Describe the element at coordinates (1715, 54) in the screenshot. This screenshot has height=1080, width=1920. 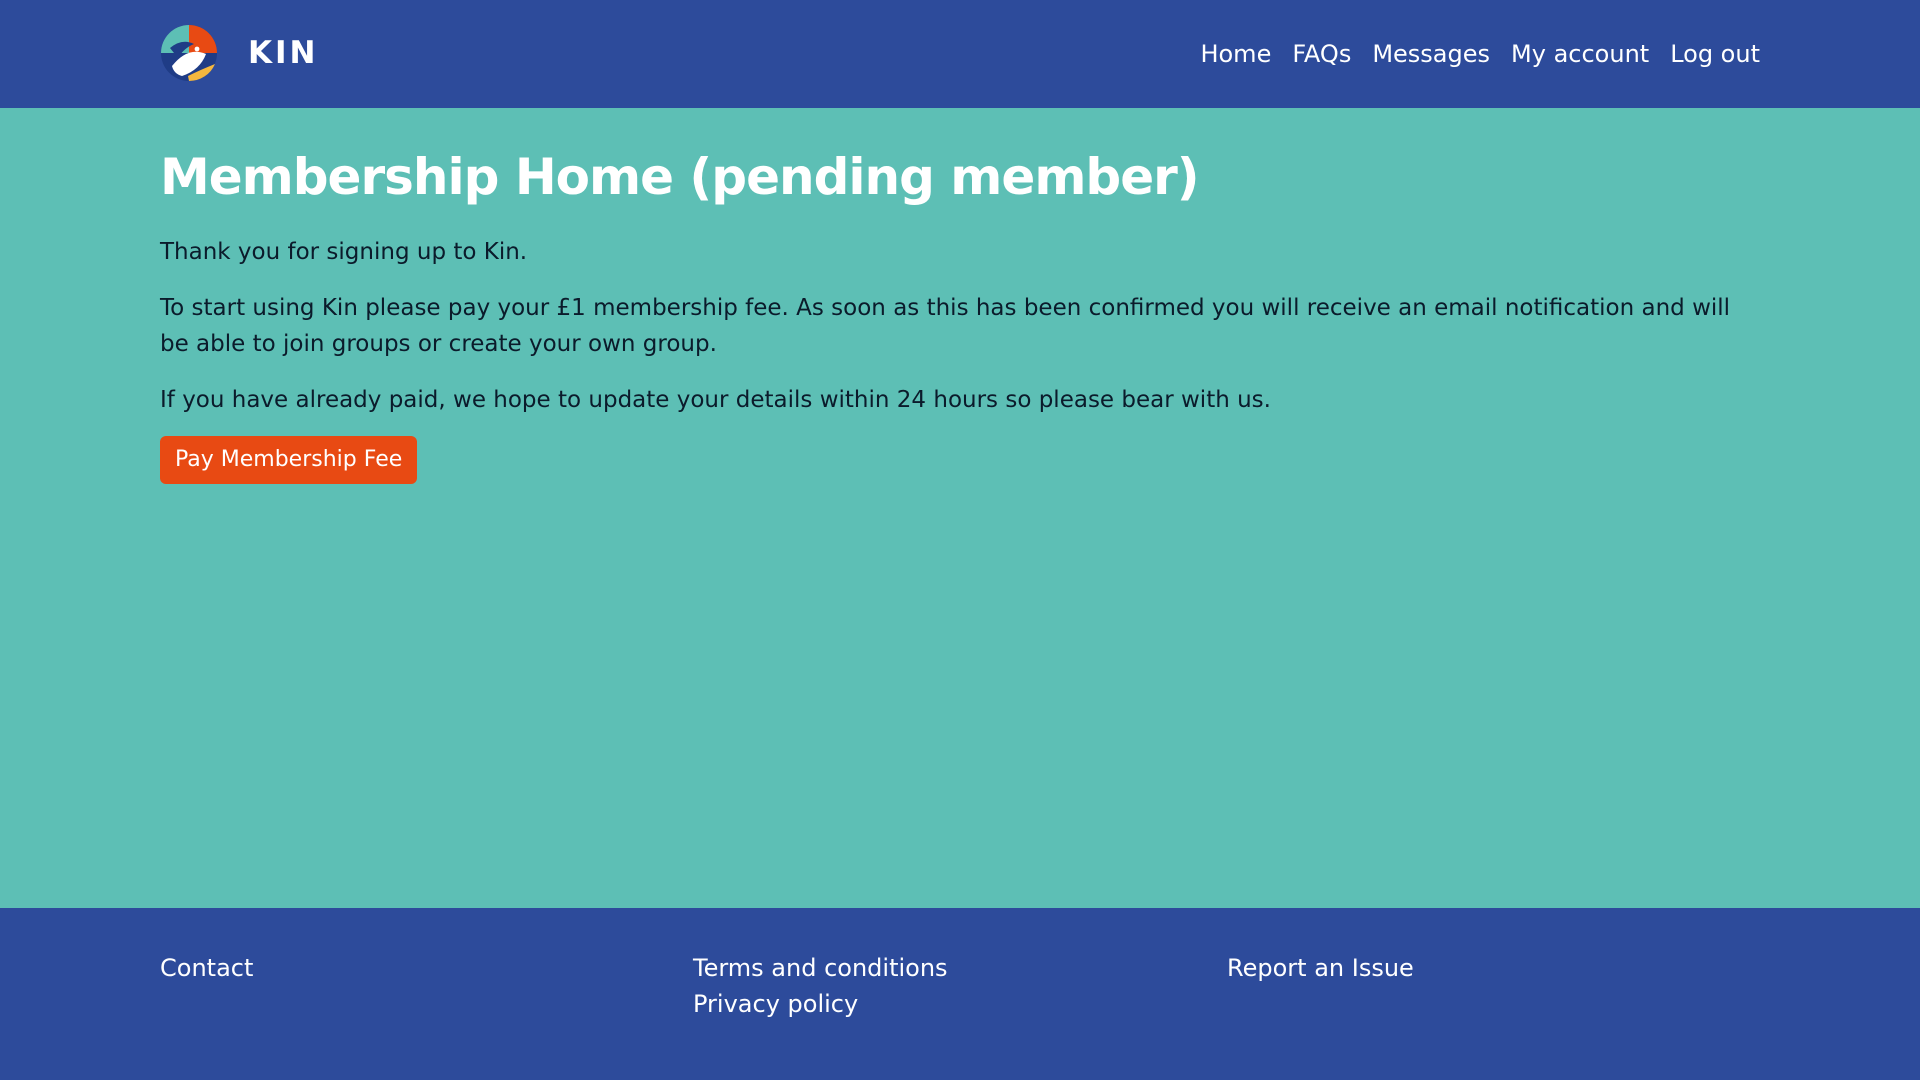
I see `nav-link-log-out: Log out` at that location.